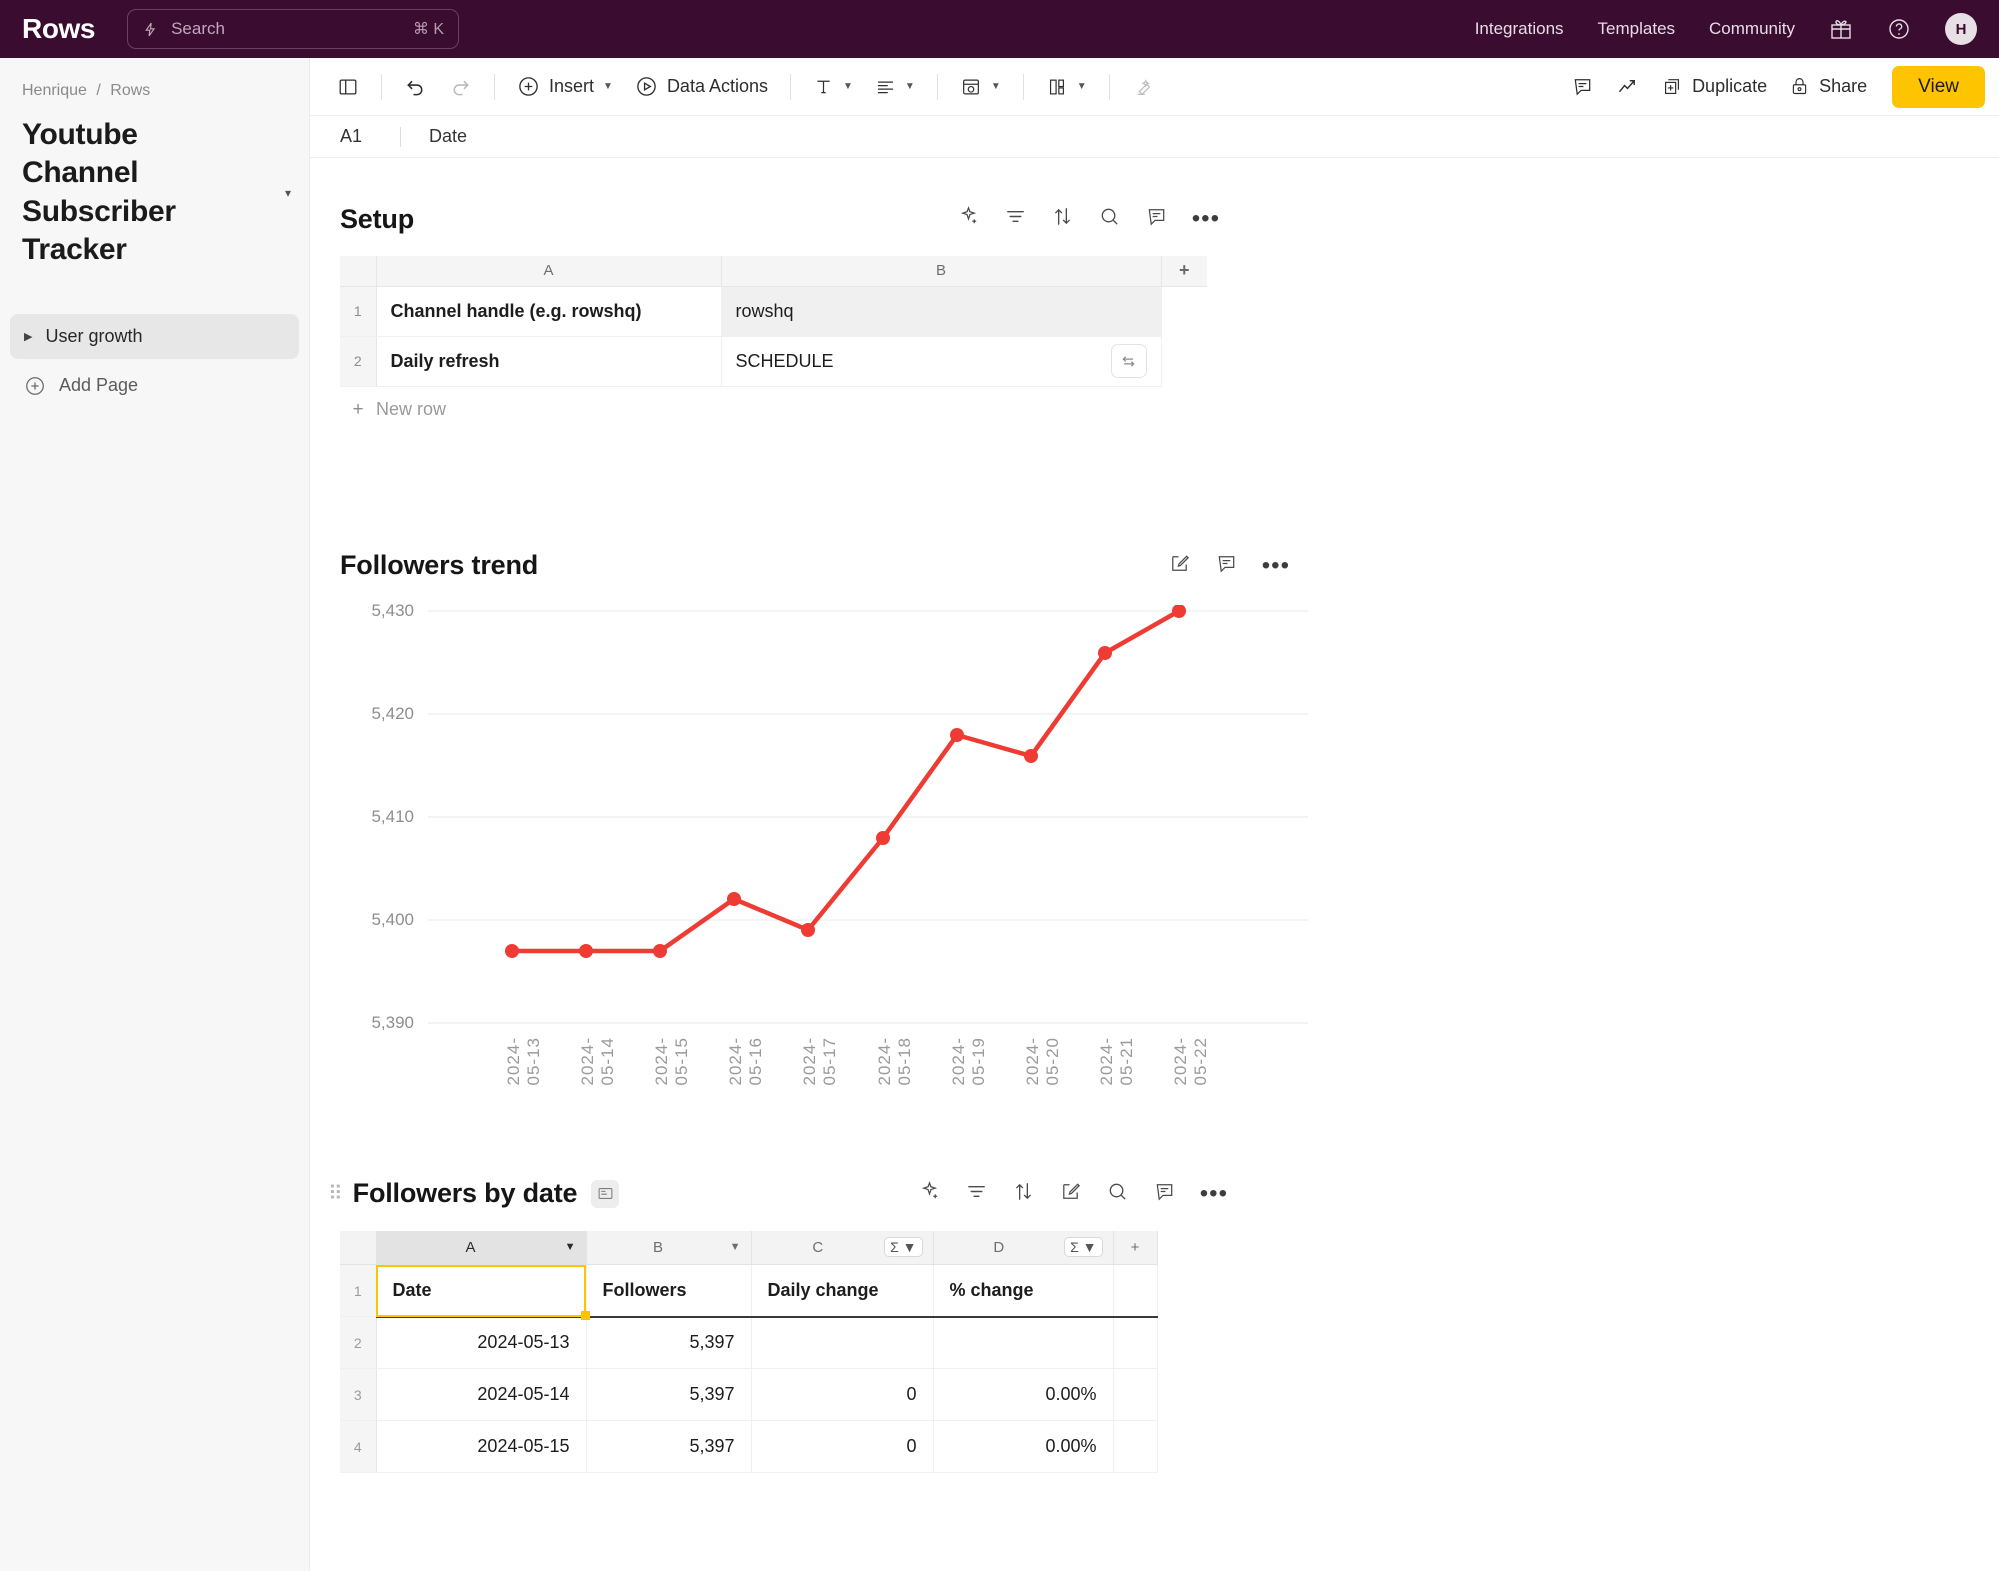 The image size is (1999, 1571). What do you see at coordinates (669, 1291) in the screenshot?
I see `cell-b1-followers: Followers` at bounding box center [669, 1291].